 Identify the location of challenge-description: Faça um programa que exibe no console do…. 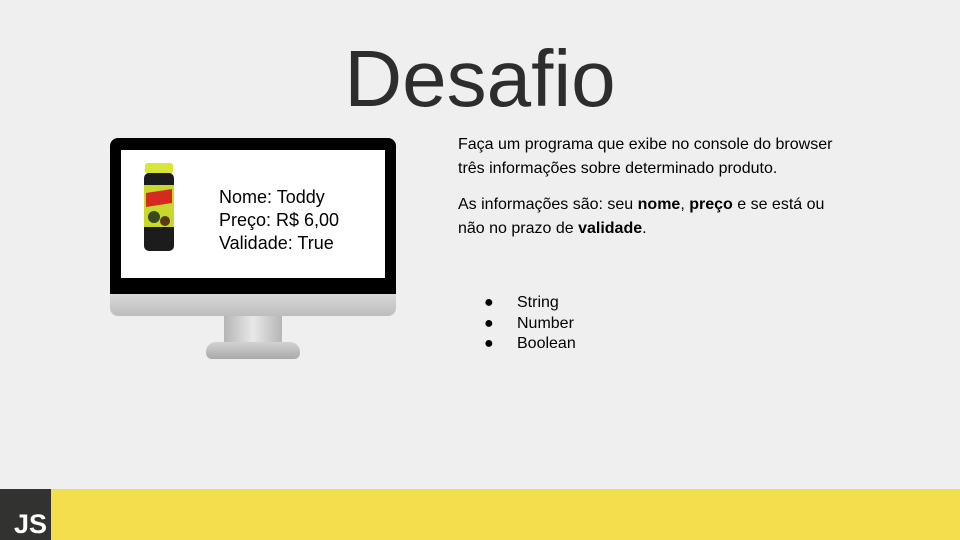
(653, 193).